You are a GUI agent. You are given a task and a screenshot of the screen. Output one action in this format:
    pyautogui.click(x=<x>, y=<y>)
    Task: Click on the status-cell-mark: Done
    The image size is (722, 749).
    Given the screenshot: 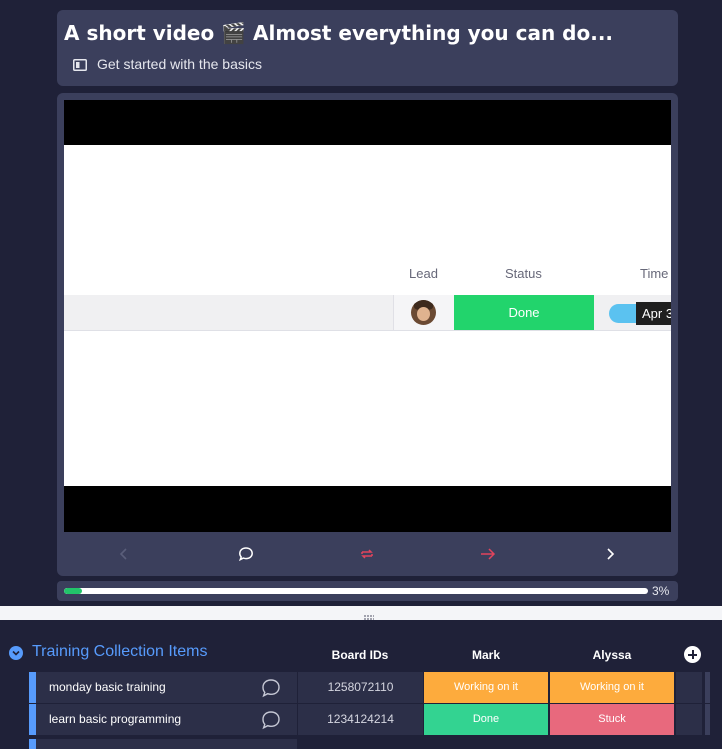 What is the action you would take?
    pyautogui.click(x=486, y=719)
    